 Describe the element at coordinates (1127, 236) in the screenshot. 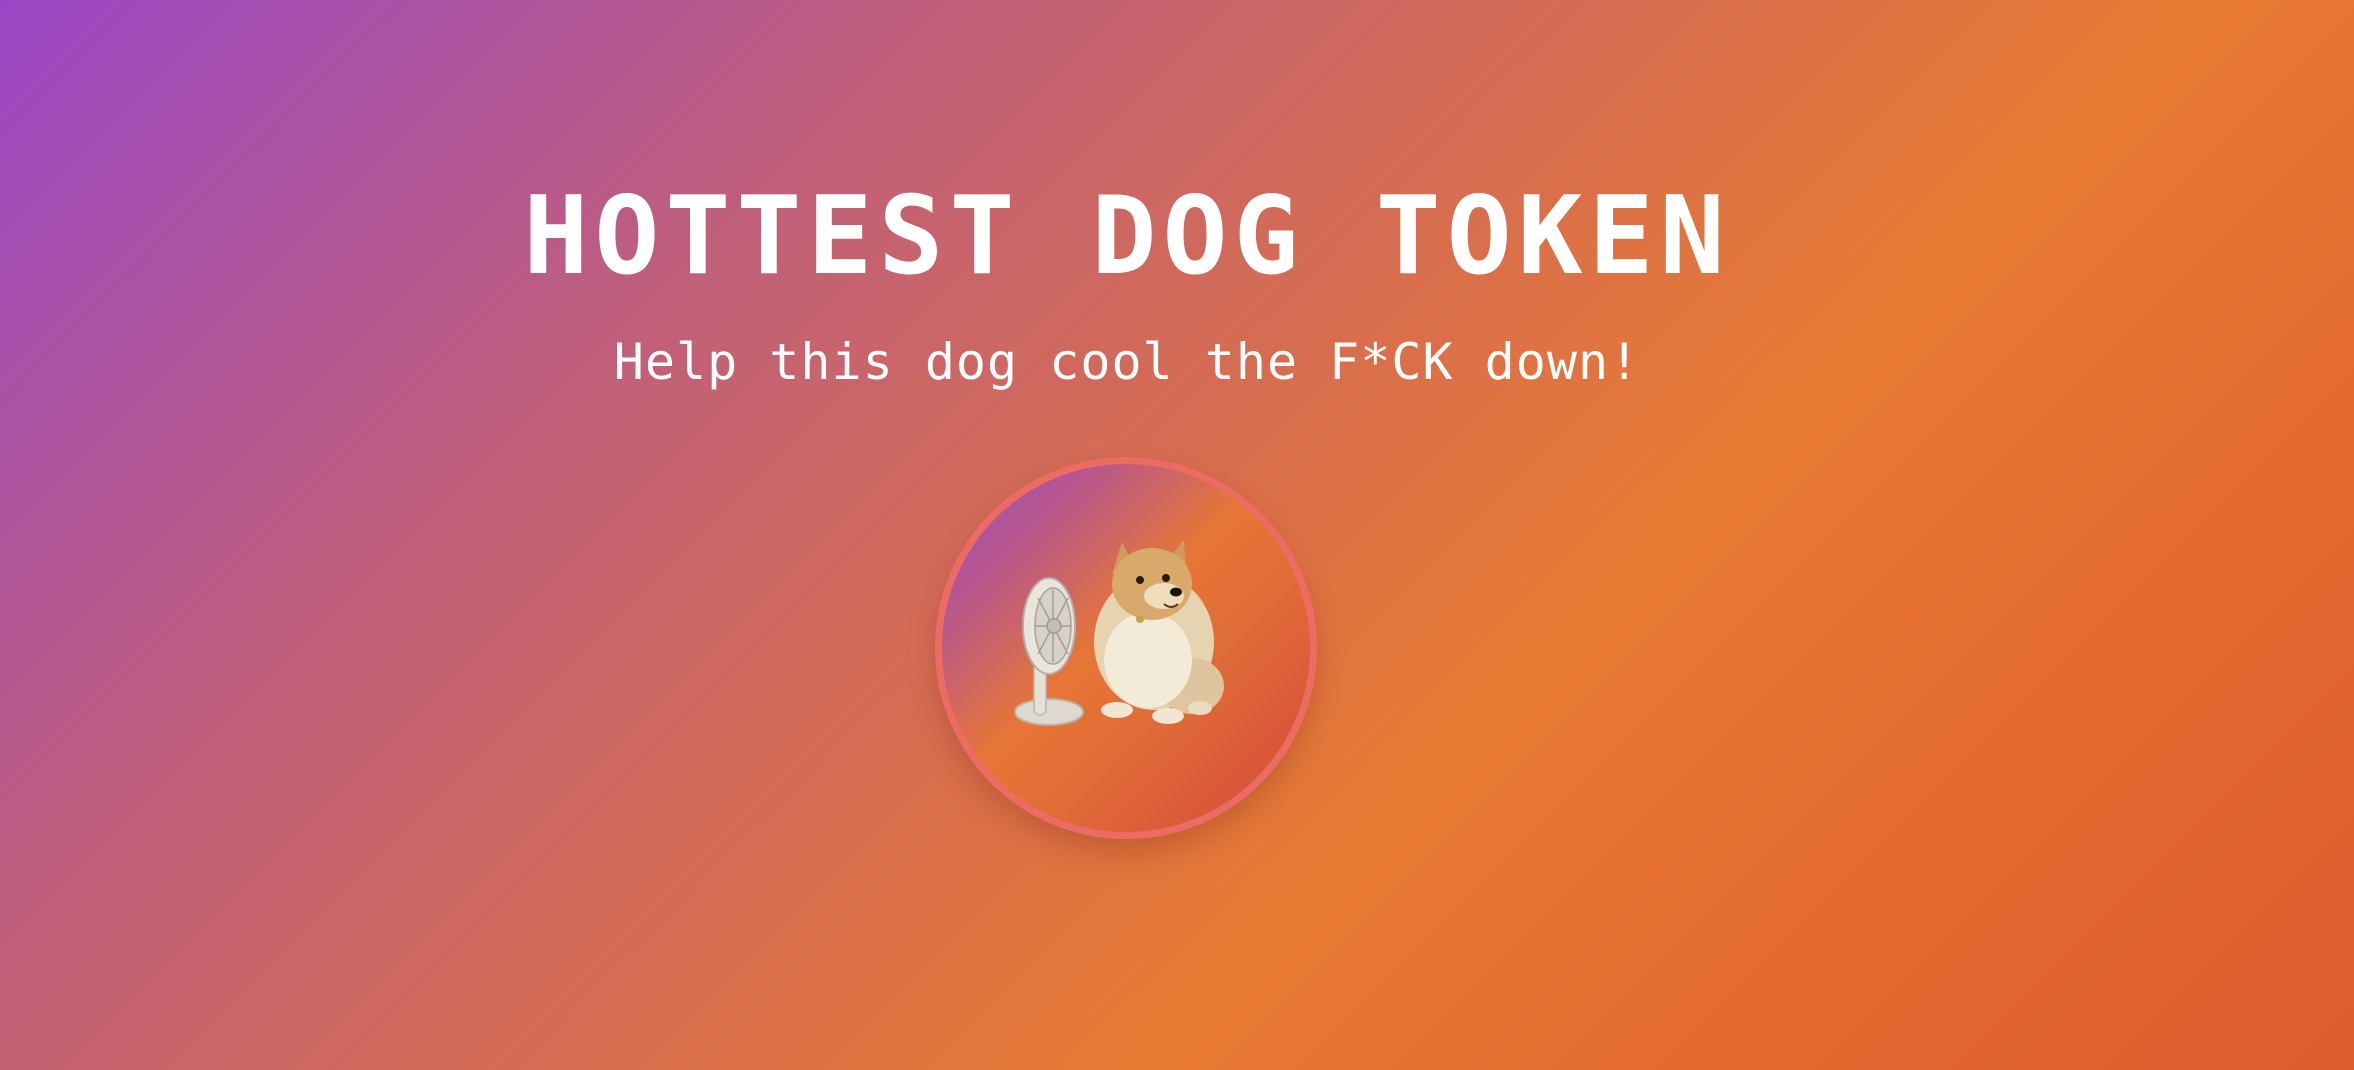

I see `page-title: HOTTEST DOG TOKEN` at that location.